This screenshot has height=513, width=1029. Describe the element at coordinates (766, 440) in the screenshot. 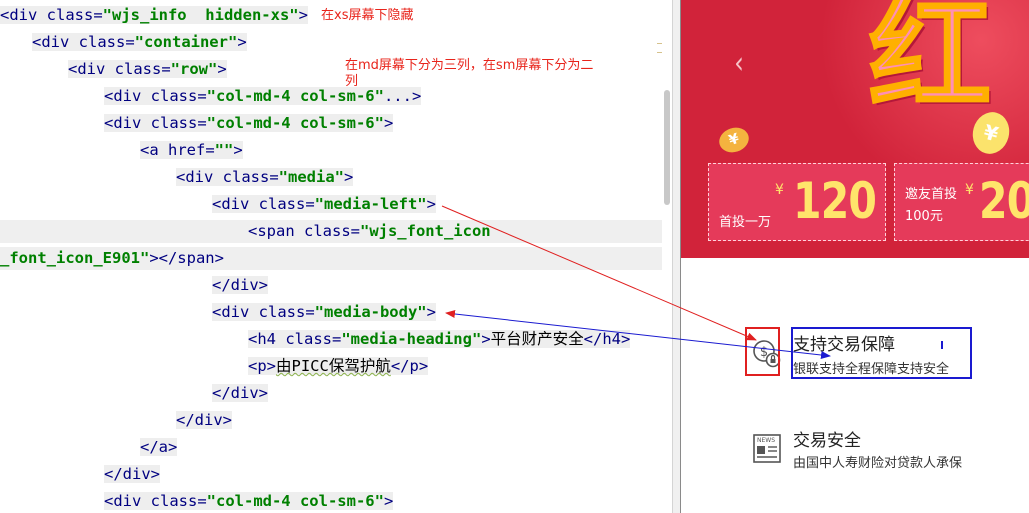

I see `svg-text: NEWS` at that location.